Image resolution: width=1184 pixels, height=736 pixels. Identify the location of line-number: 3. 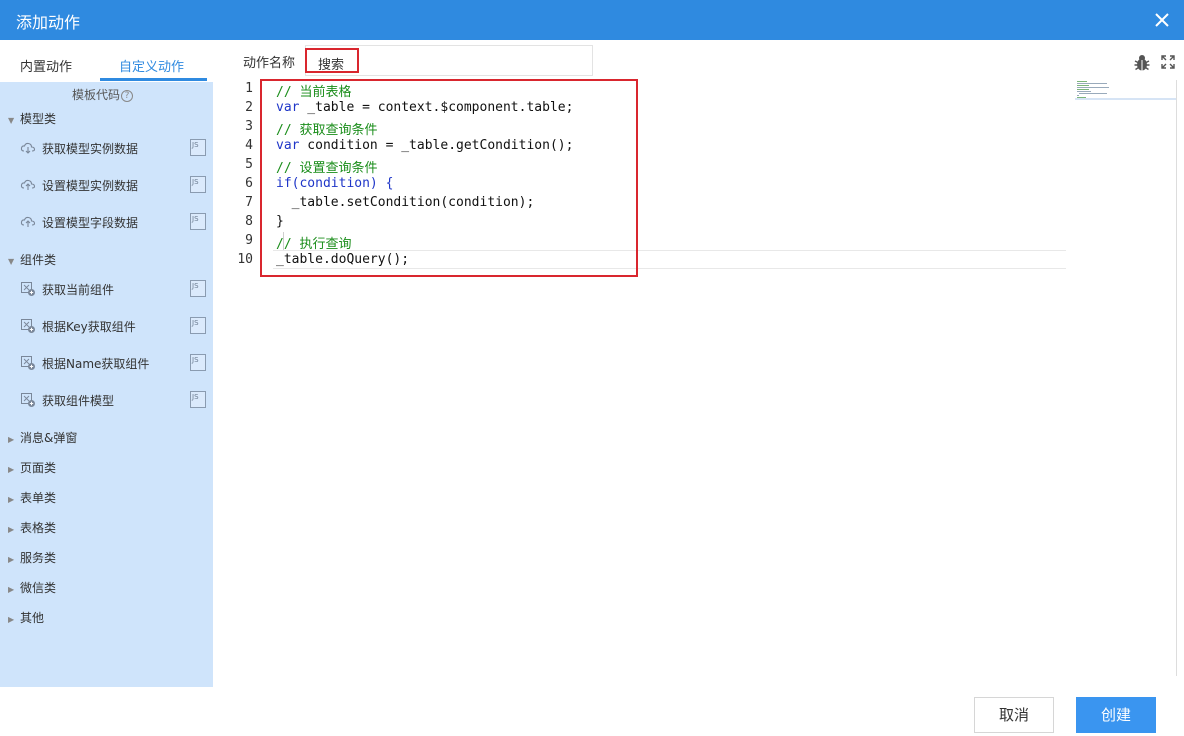
(249, 126).